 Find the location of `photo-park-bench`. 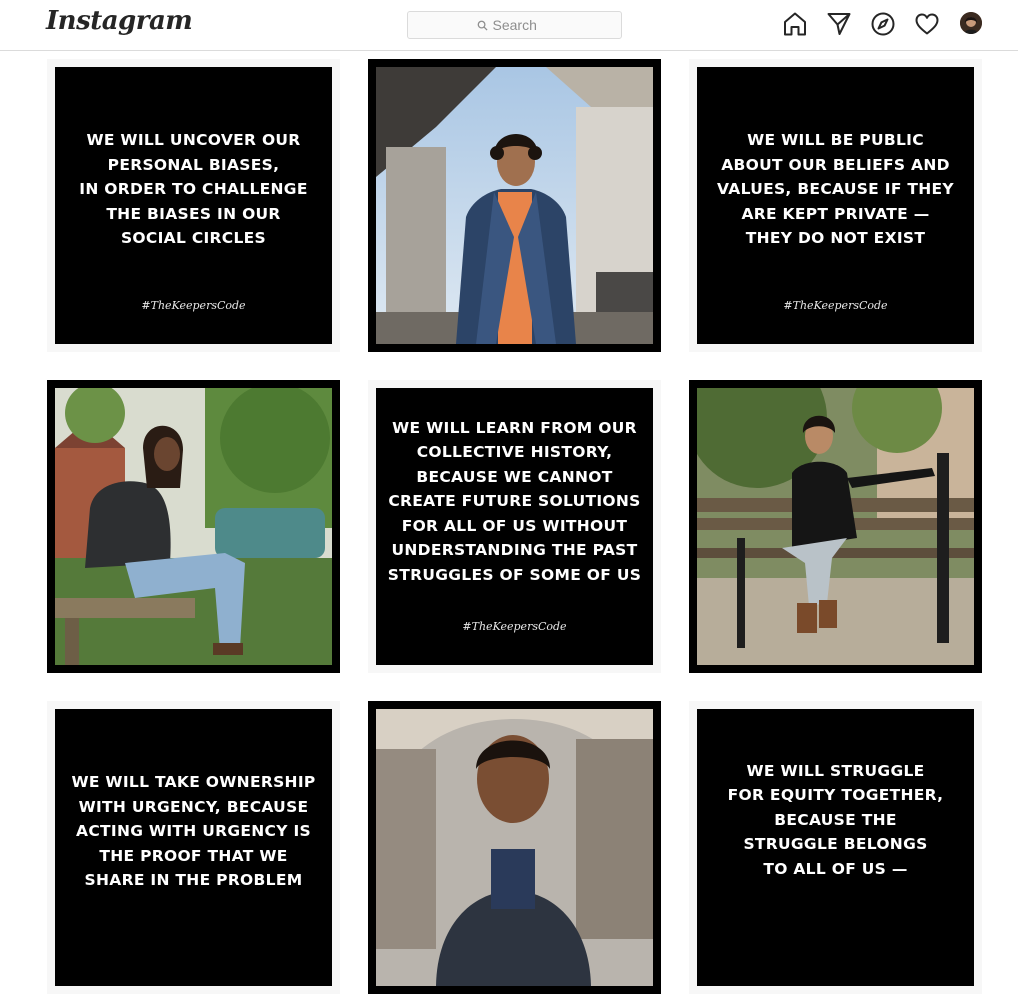

photo-park-bench is located at coordinates (835, 526).